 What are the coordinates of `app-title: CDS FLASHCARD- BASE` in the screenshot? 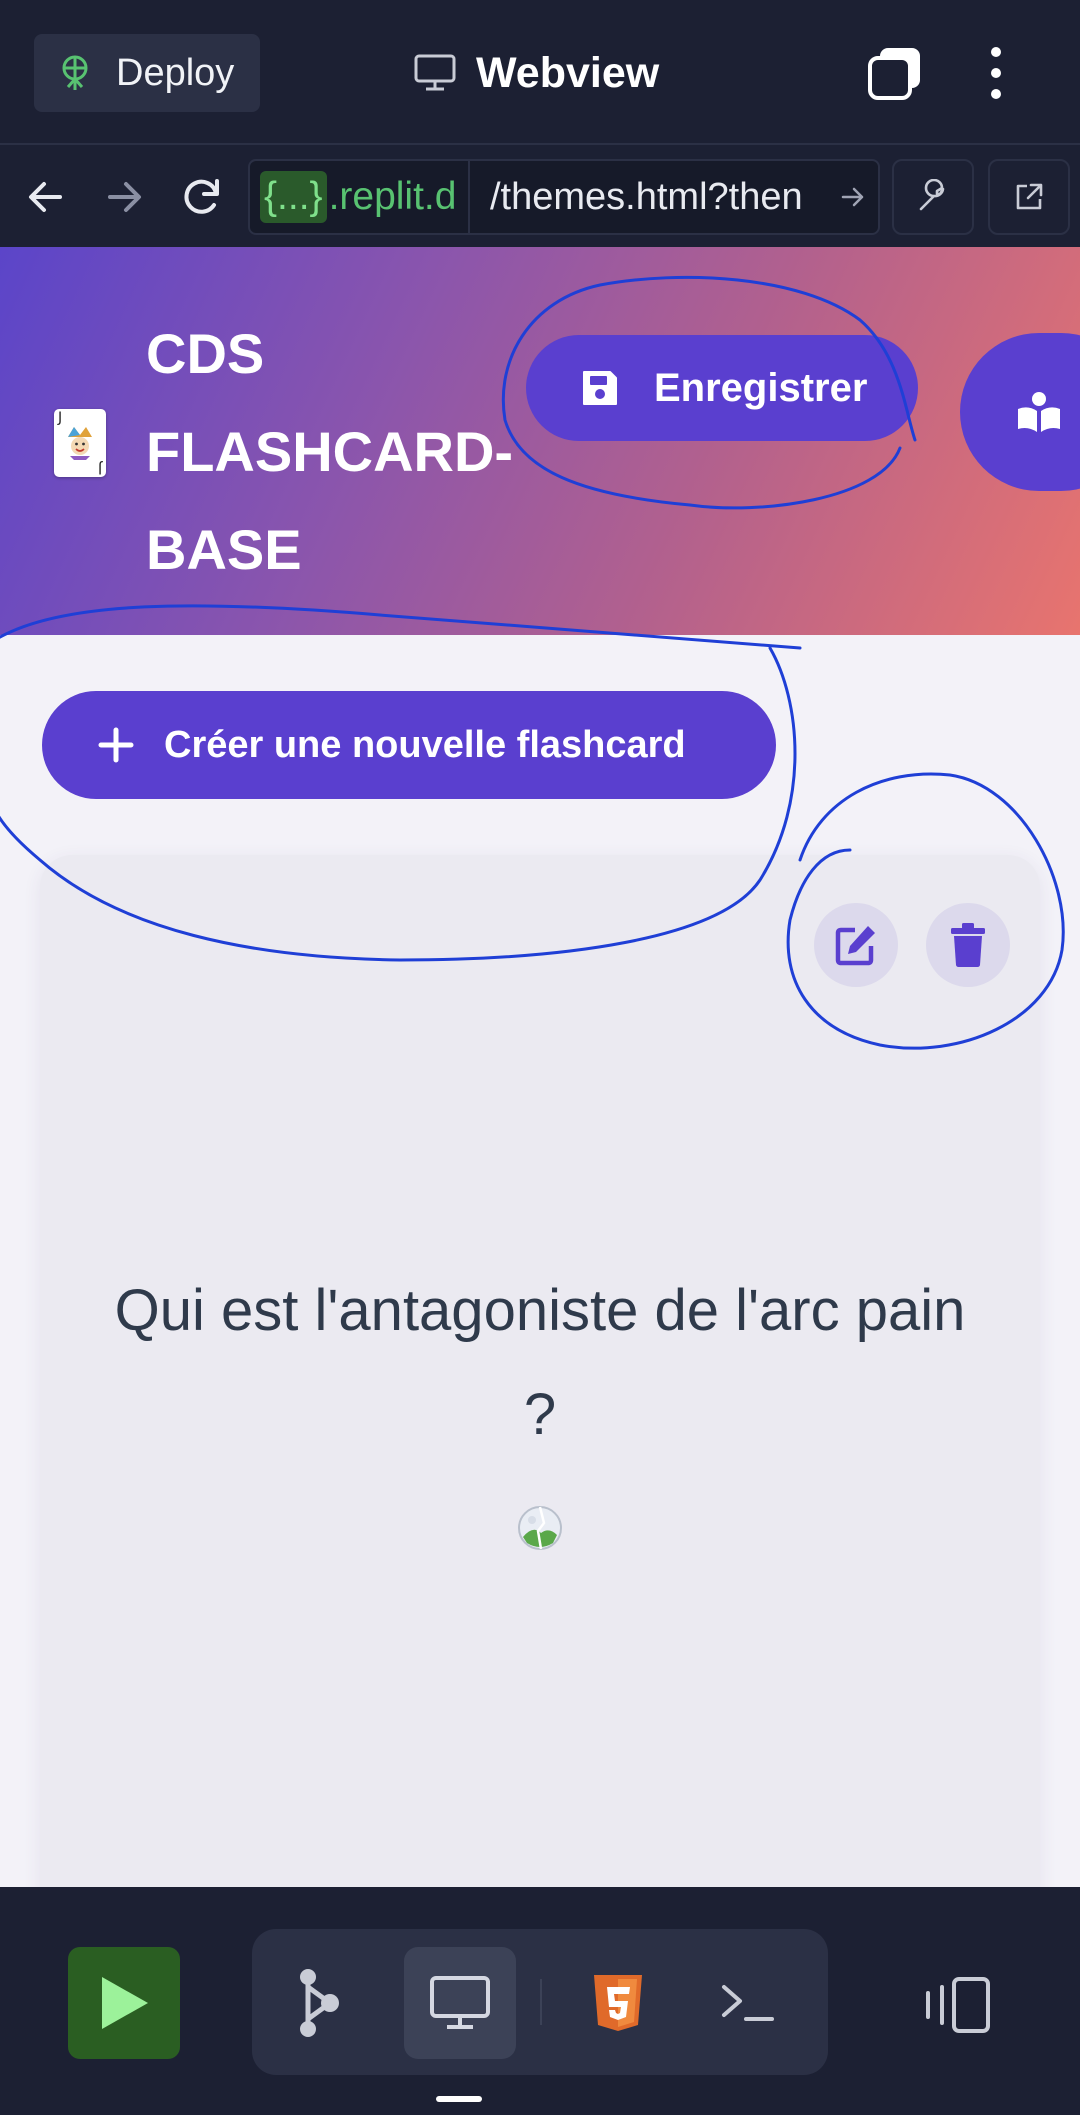 It's located at (346, 452).